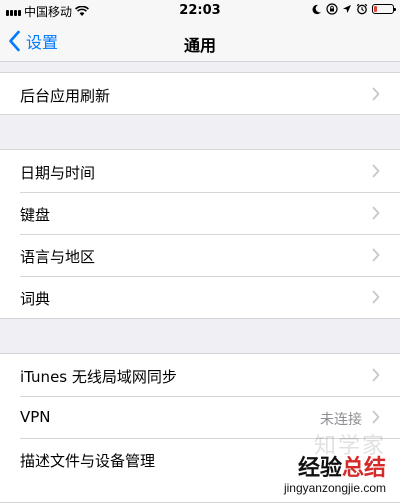  I want to click on row-label: 日期与时间, so click(58, 173).